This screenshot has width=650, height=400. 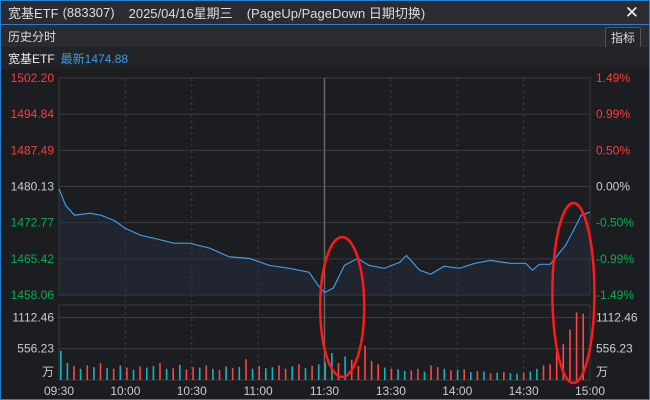 I want to click on price-tick-left: 1472.77, so click(x=33, y=223).